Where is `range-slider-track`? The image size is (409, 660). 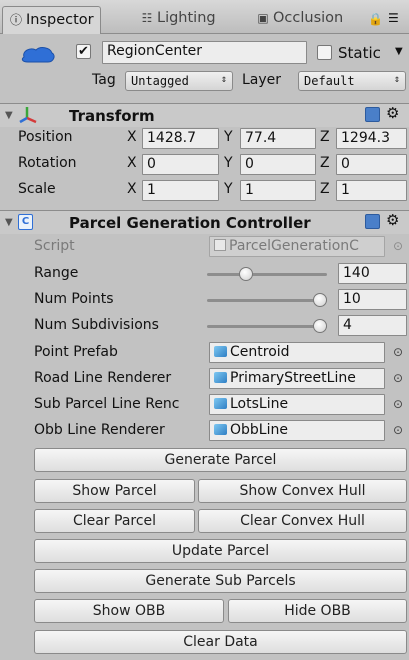 range-slider-track is located at coordinates (267, 274).